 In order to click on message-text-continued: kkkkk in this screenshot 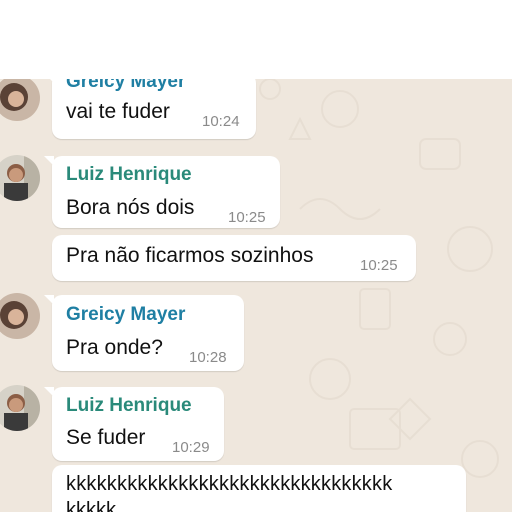, I will do `click(91, 505)`.